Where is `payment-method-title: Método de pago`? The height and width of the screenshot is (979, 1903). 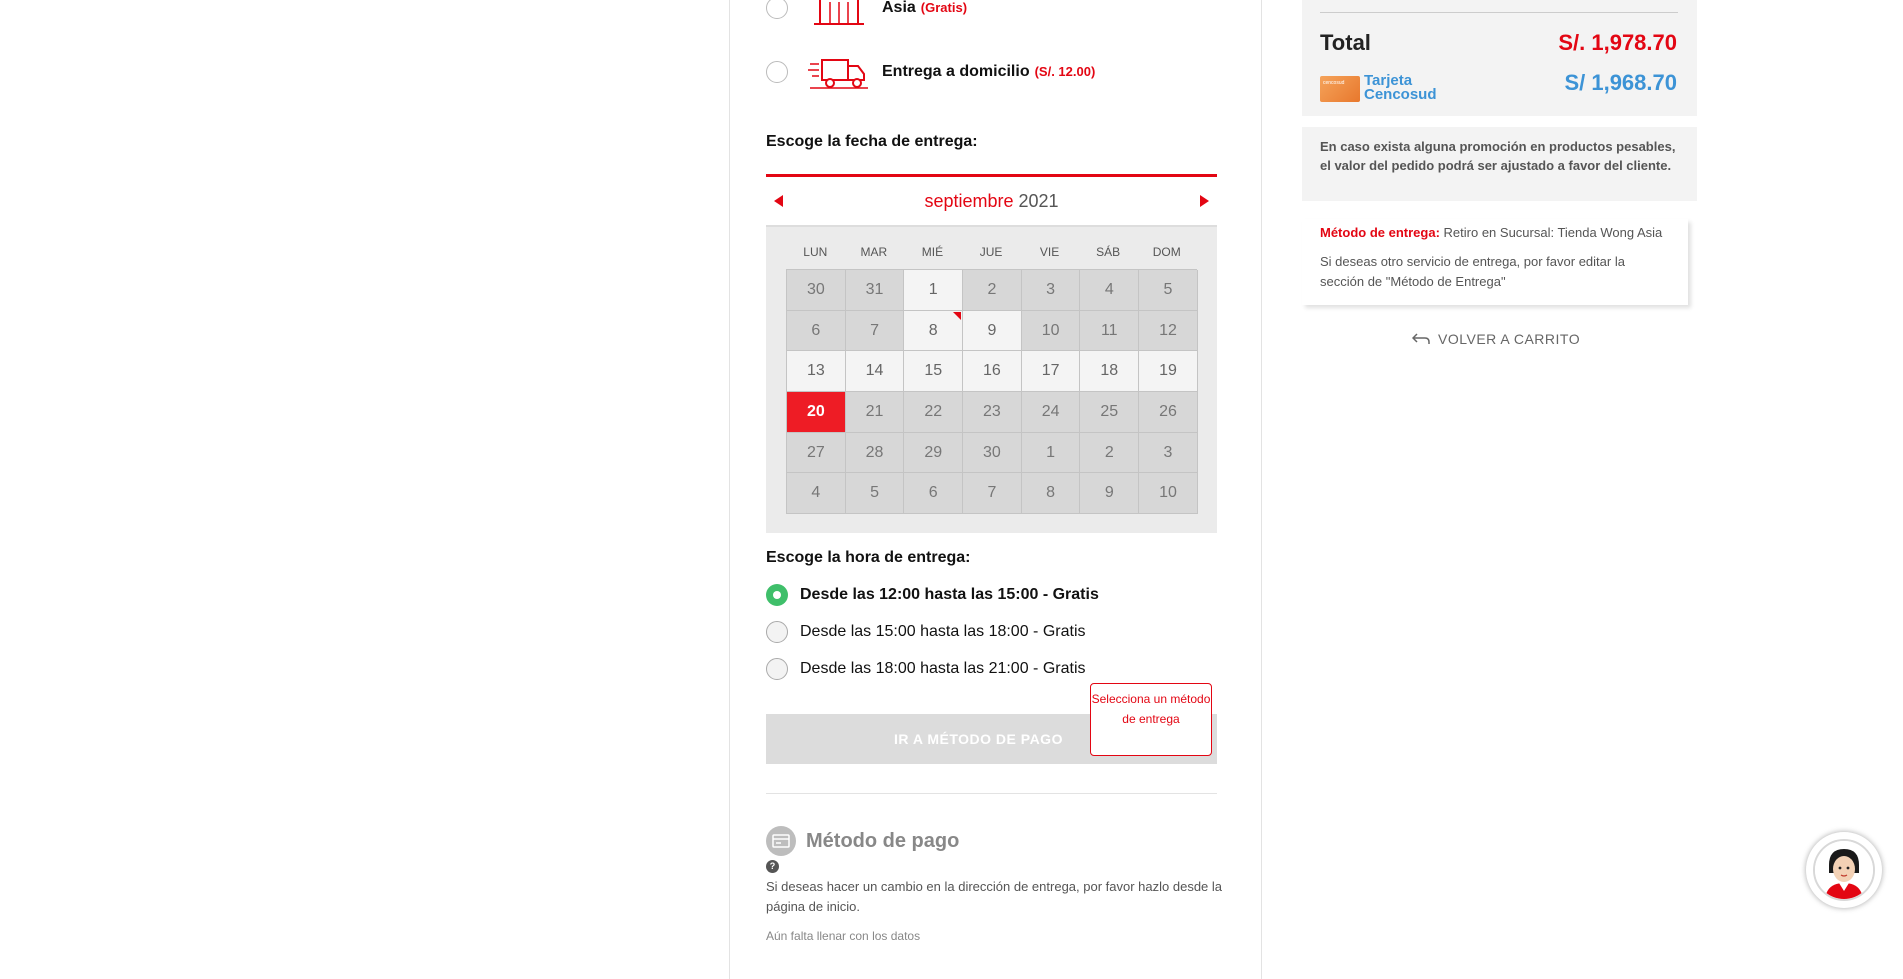 payment-method-title: Método de pago is located at coordinates (883, 840).